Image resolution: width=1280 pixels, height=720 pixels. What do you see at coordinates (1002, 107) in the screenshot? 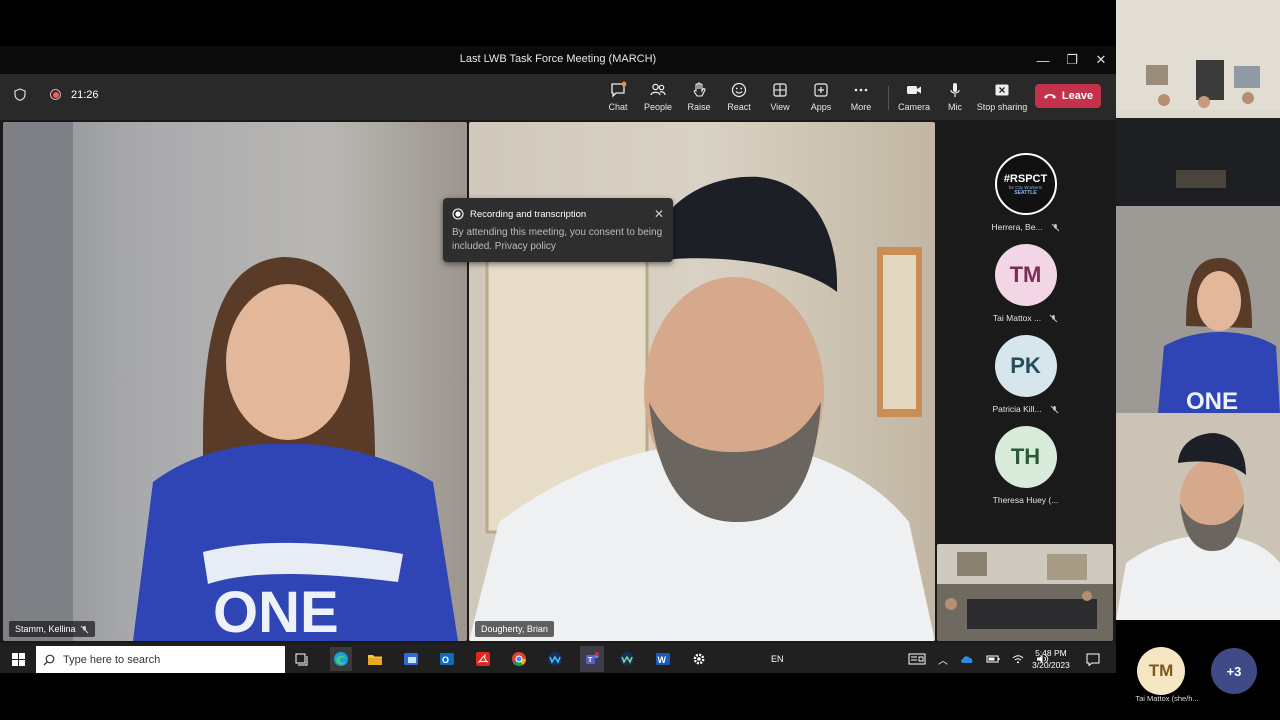
I see `stop-sharing-label: Stop sharing` at bounding box center [1002, 107].